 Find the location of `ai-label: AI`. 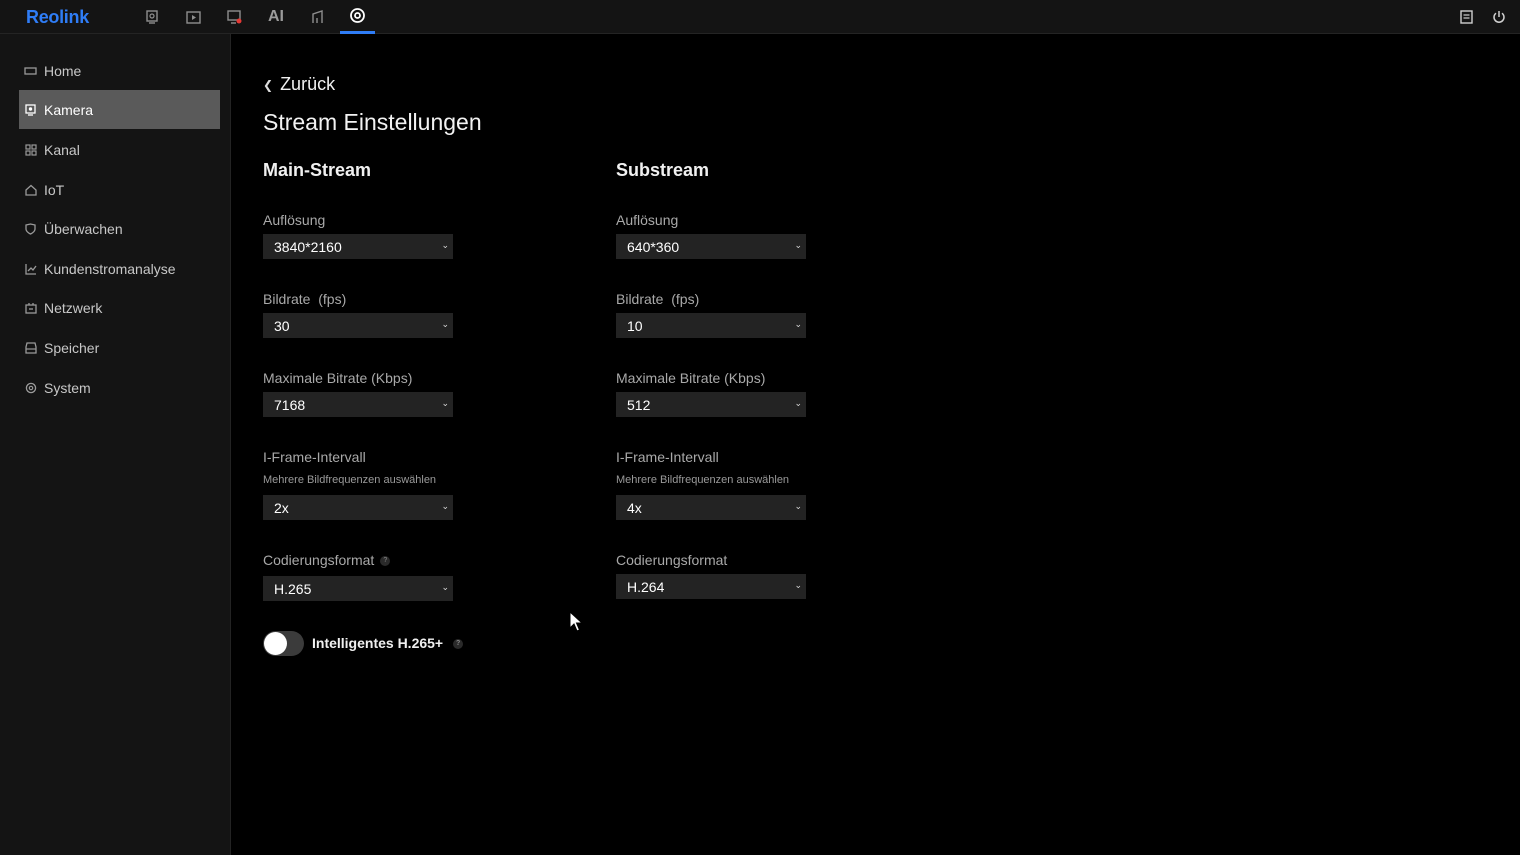

ai-label: AI is located at coordinates (276, 16).